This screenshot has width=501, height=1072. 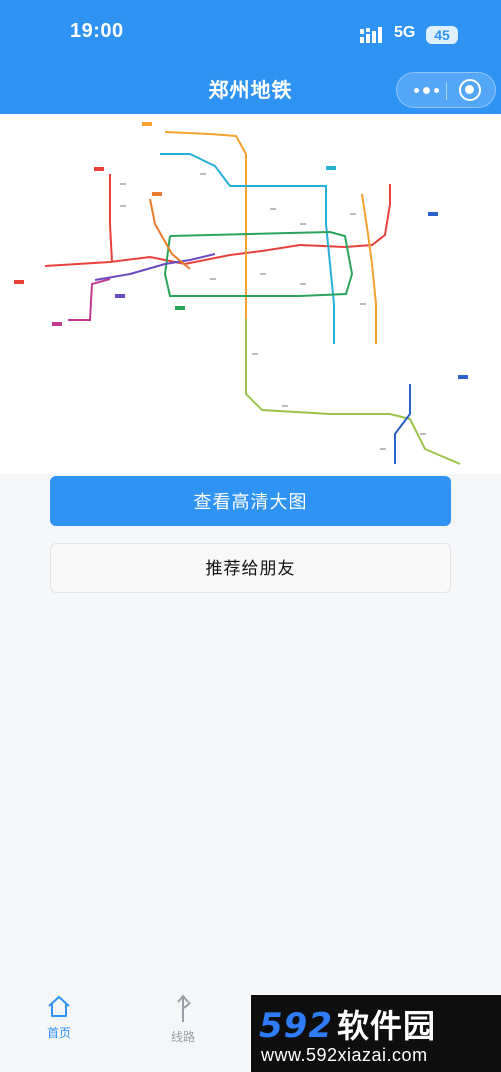 I want to click on top-bar: 19:00 5G 45 郑州地铁, so click(x=250, y=57).